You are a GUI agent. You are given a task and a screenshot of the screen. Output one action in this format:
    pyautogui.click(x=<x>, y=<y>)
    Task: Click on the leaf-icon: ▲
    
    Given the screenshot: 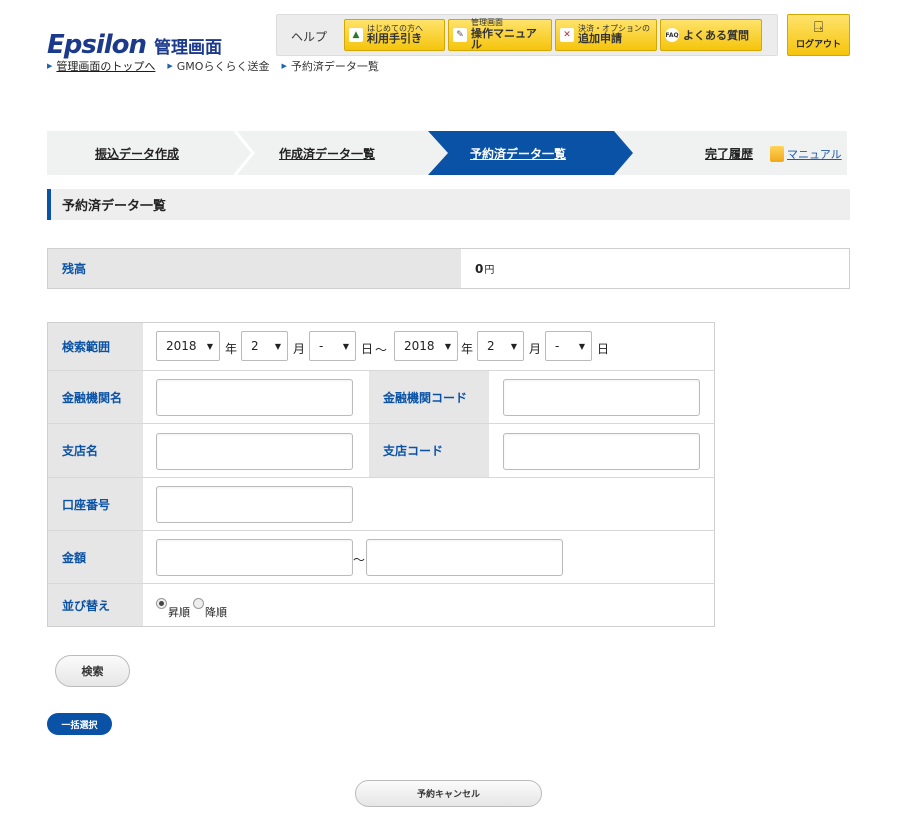 What is the action you would take?
    pyautogui.click(x=356, y=35)
    